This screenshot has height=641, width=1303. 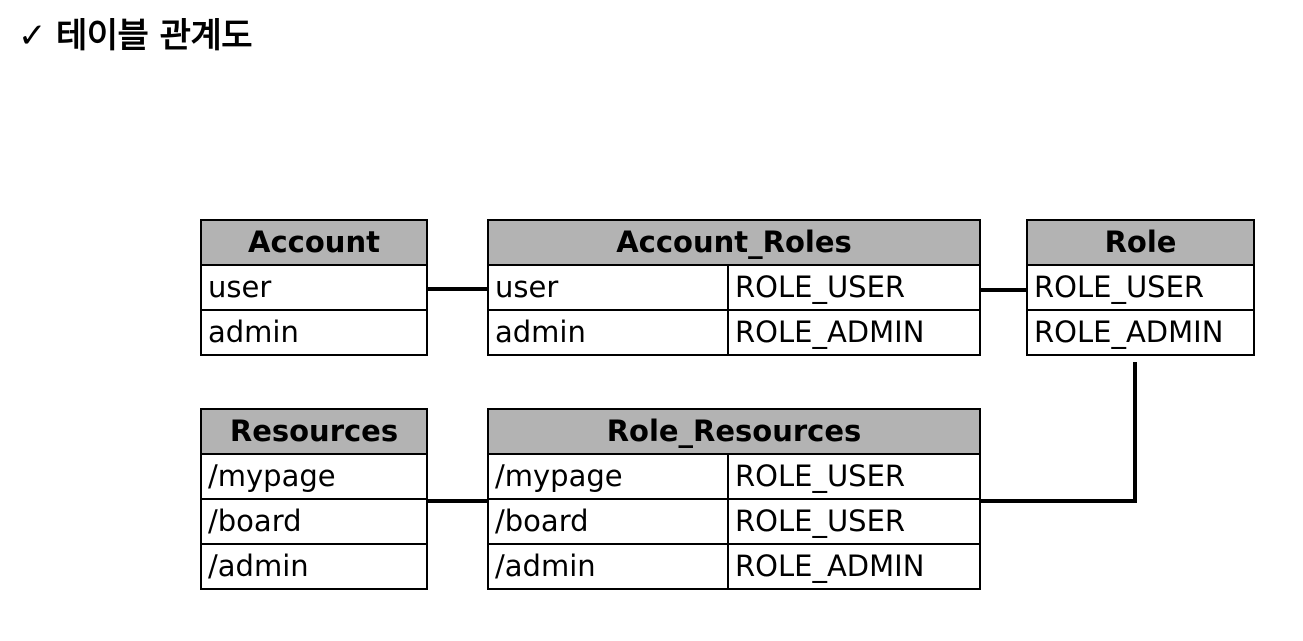 I want to click on table-row: admin ROLE_ADMIN, so click(x=734, y=332).